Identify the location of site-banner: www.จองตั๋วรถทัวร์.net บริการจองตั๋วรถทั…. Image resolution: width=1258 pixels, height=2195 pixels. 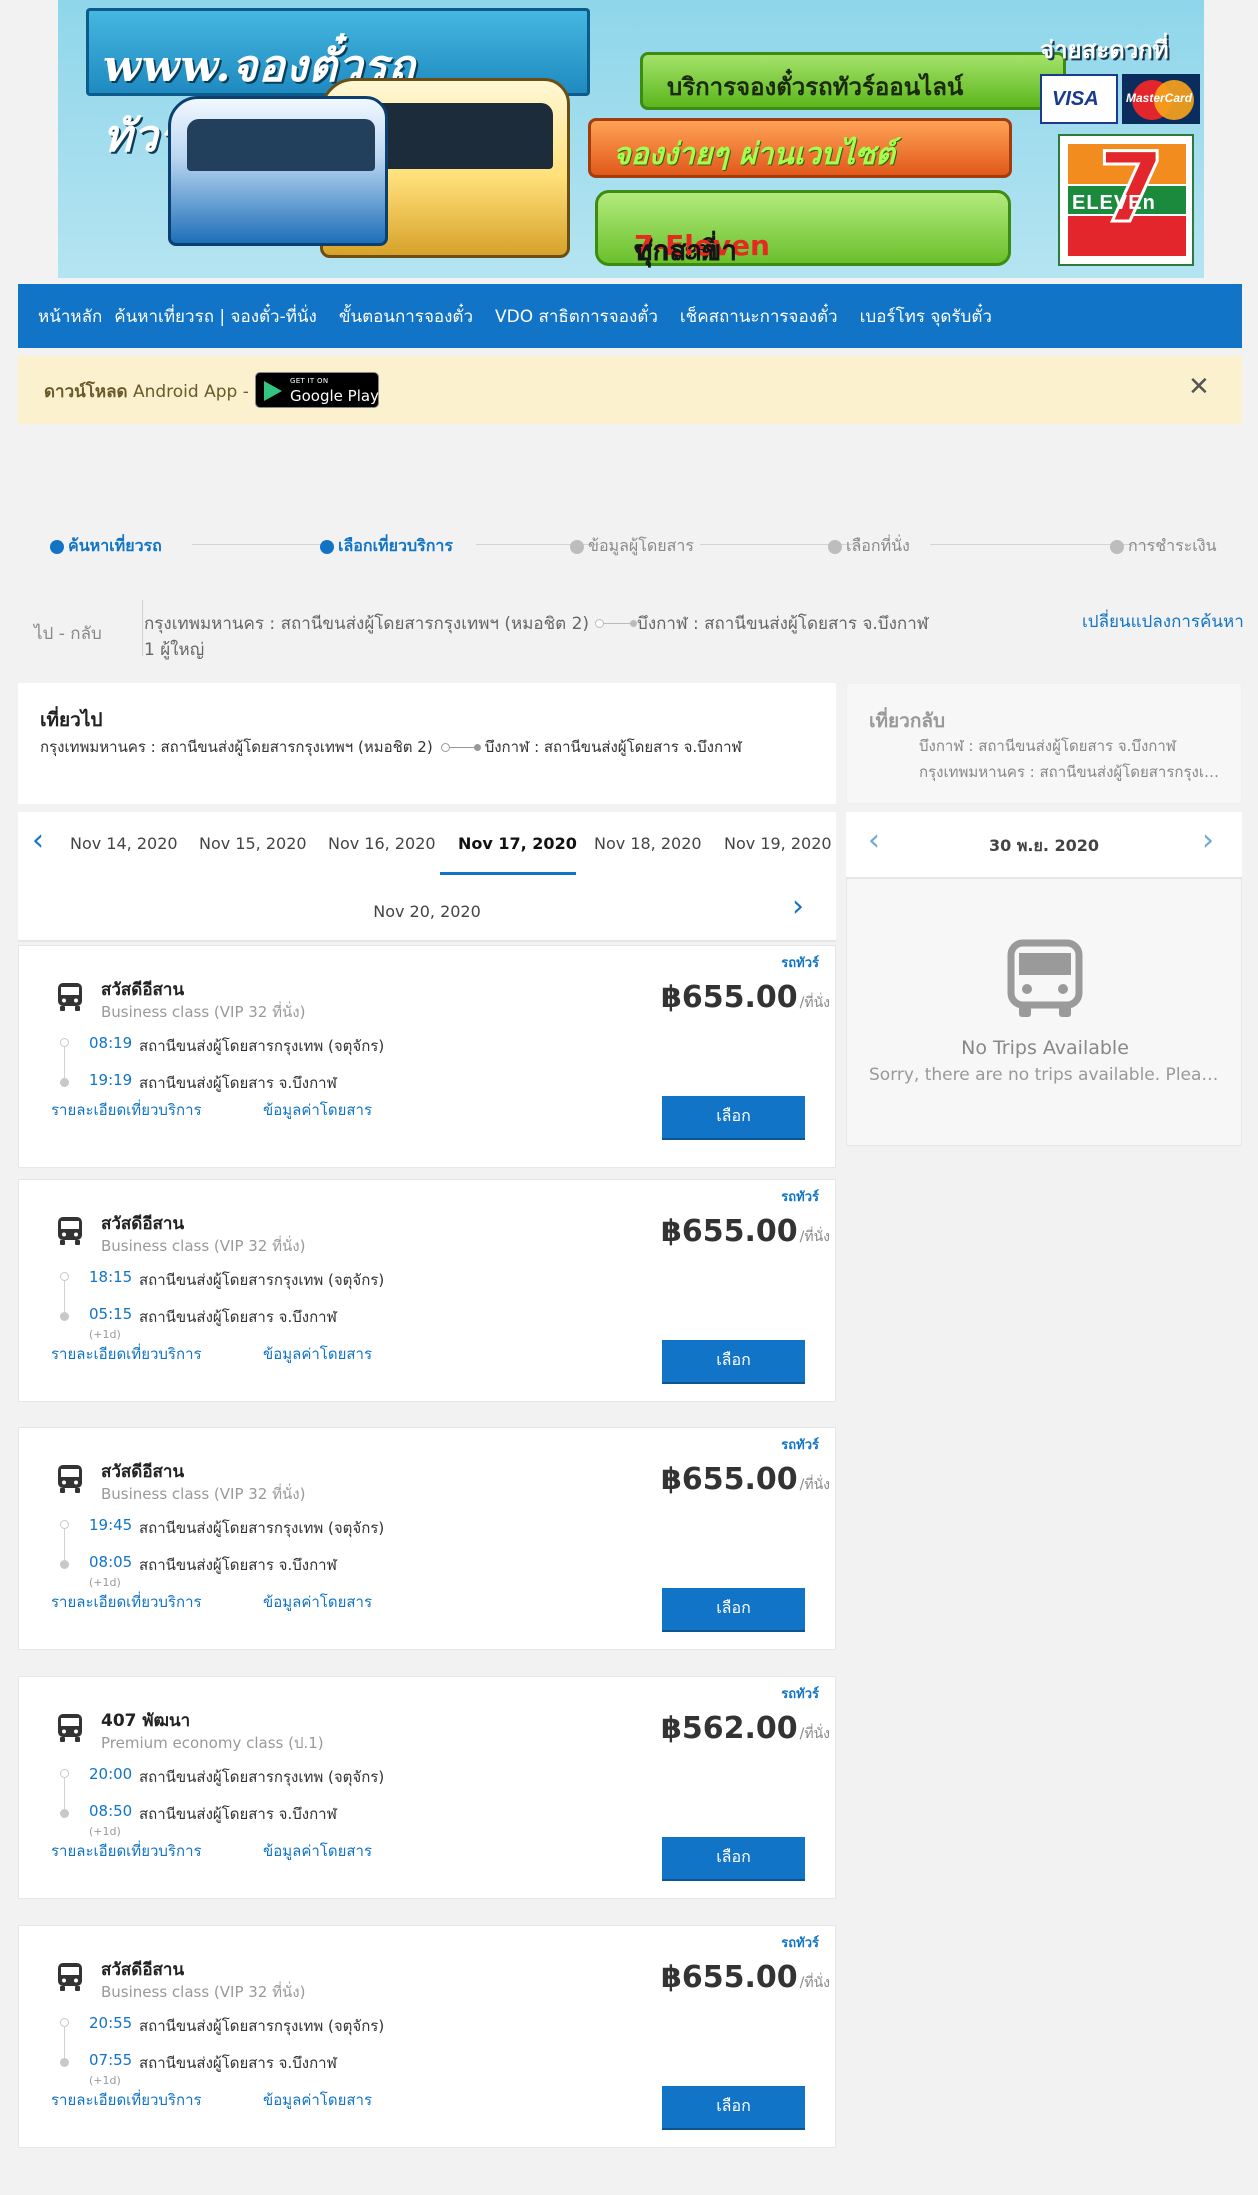
(631, 139).